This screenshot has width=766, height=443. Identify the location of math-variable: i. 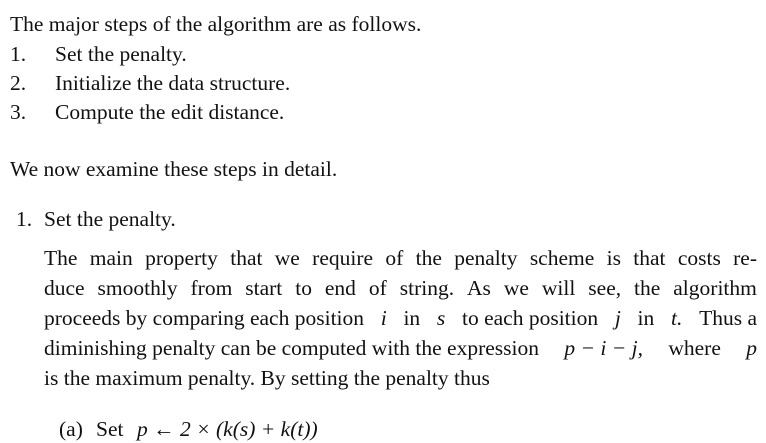
(383, 318).